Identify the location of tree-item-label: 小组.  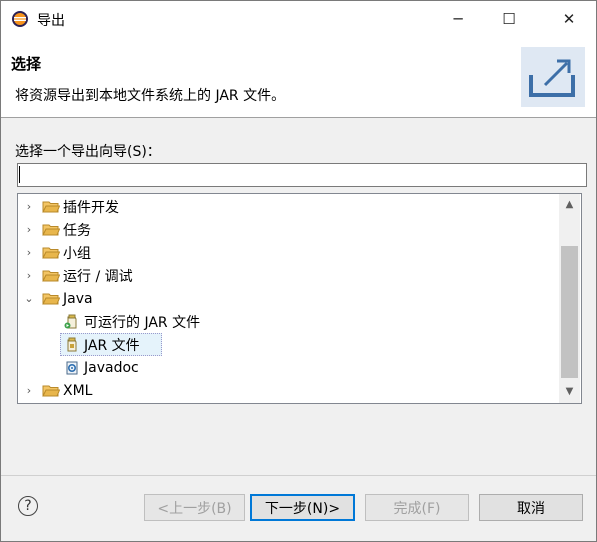
(77, 253).